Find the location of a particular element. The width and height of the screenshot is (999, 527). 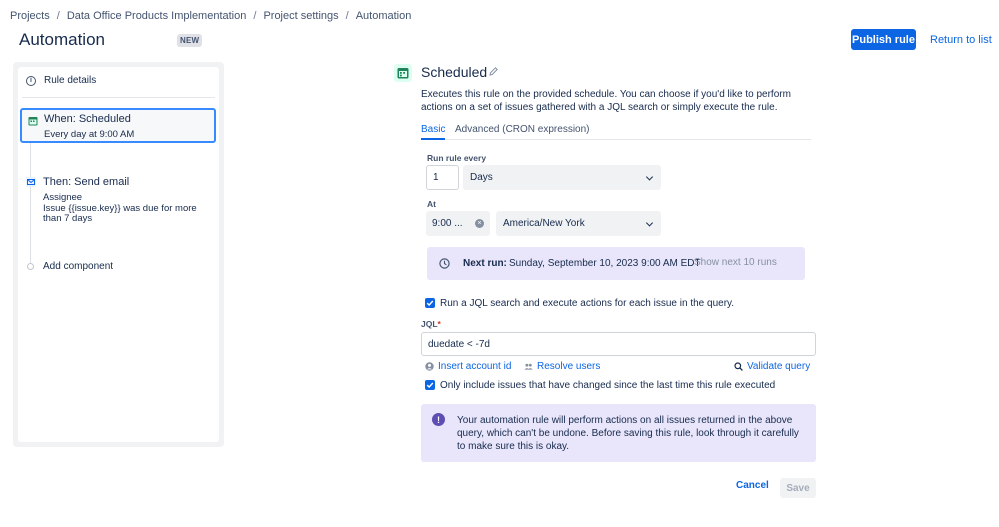

at-label: At is located at coordinates (431, 204).